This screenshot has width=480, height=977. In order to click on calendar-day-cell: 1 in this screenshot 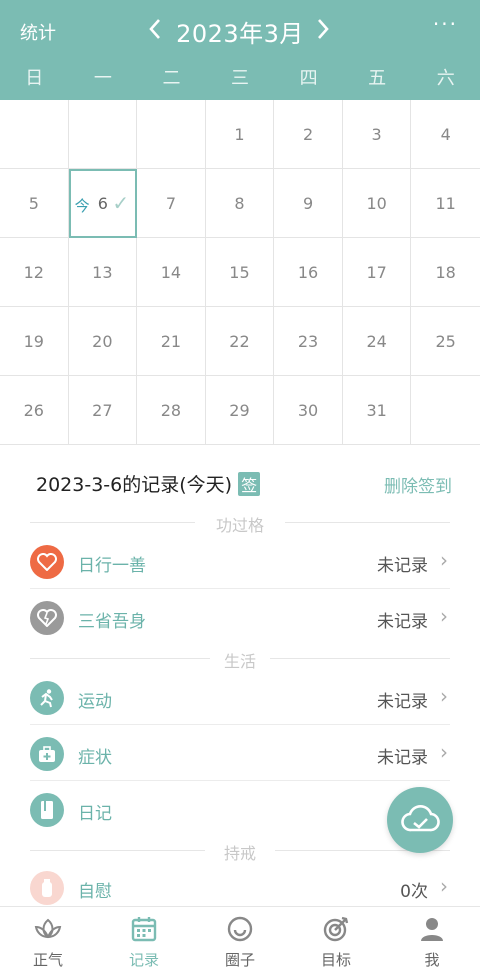, I will do `click(240, 134)`.